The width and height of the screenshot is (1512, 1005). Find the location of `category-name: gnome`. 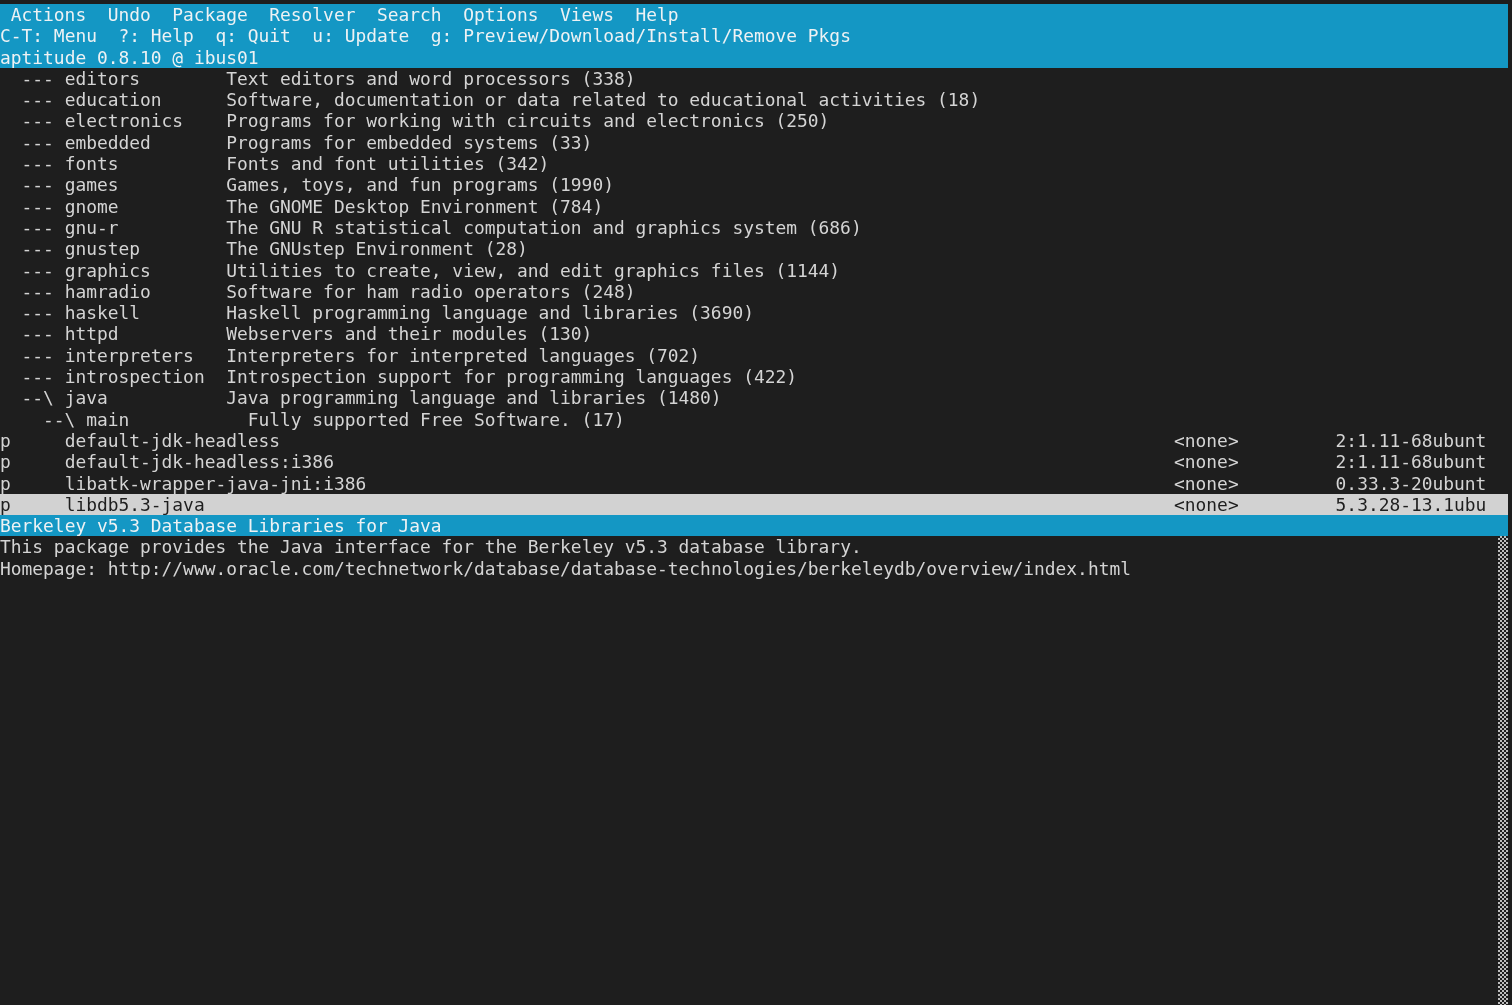

category-name: gnome is located at coordinates (91, 206).